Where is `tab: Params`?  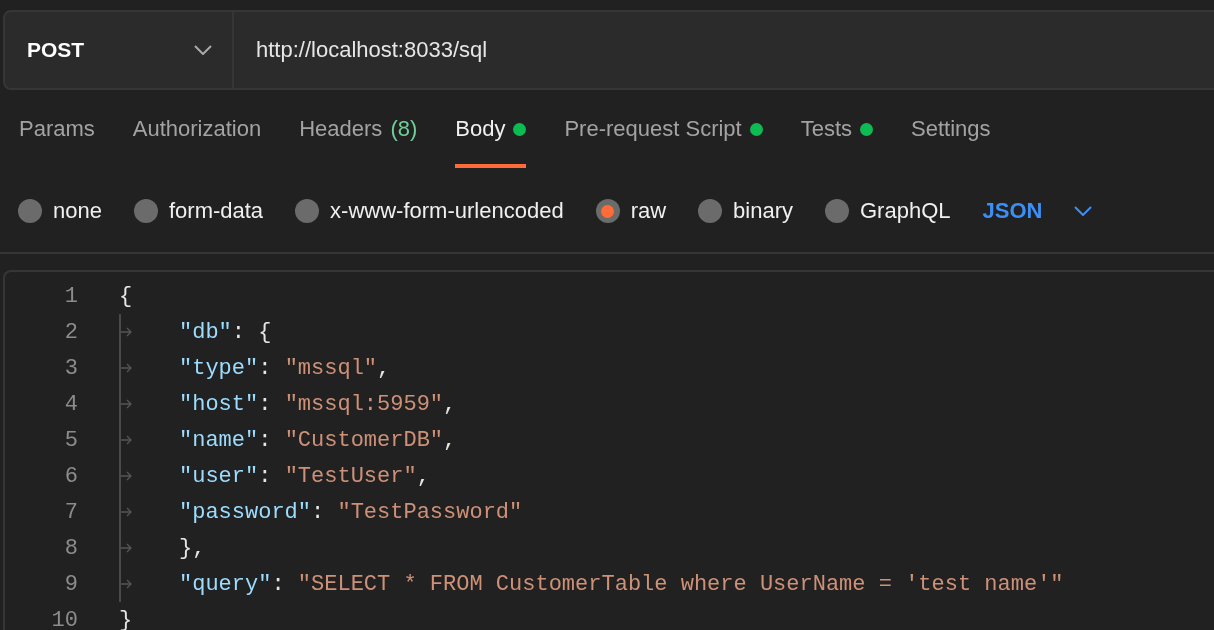
tab: Params is located at coordinates (57, 129).